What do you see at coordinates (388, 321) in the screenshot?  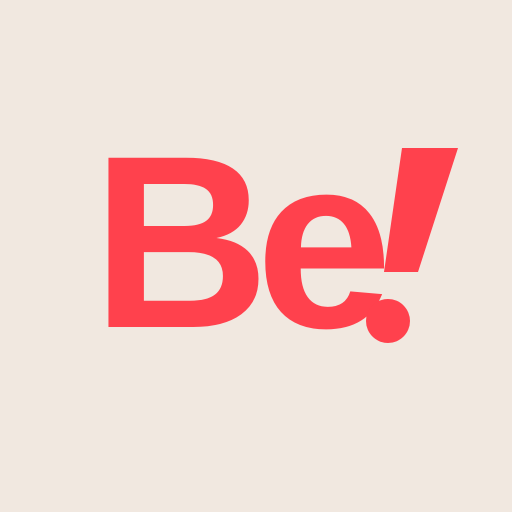 I see `exclamation-dot` at bounding box center [388, 321].